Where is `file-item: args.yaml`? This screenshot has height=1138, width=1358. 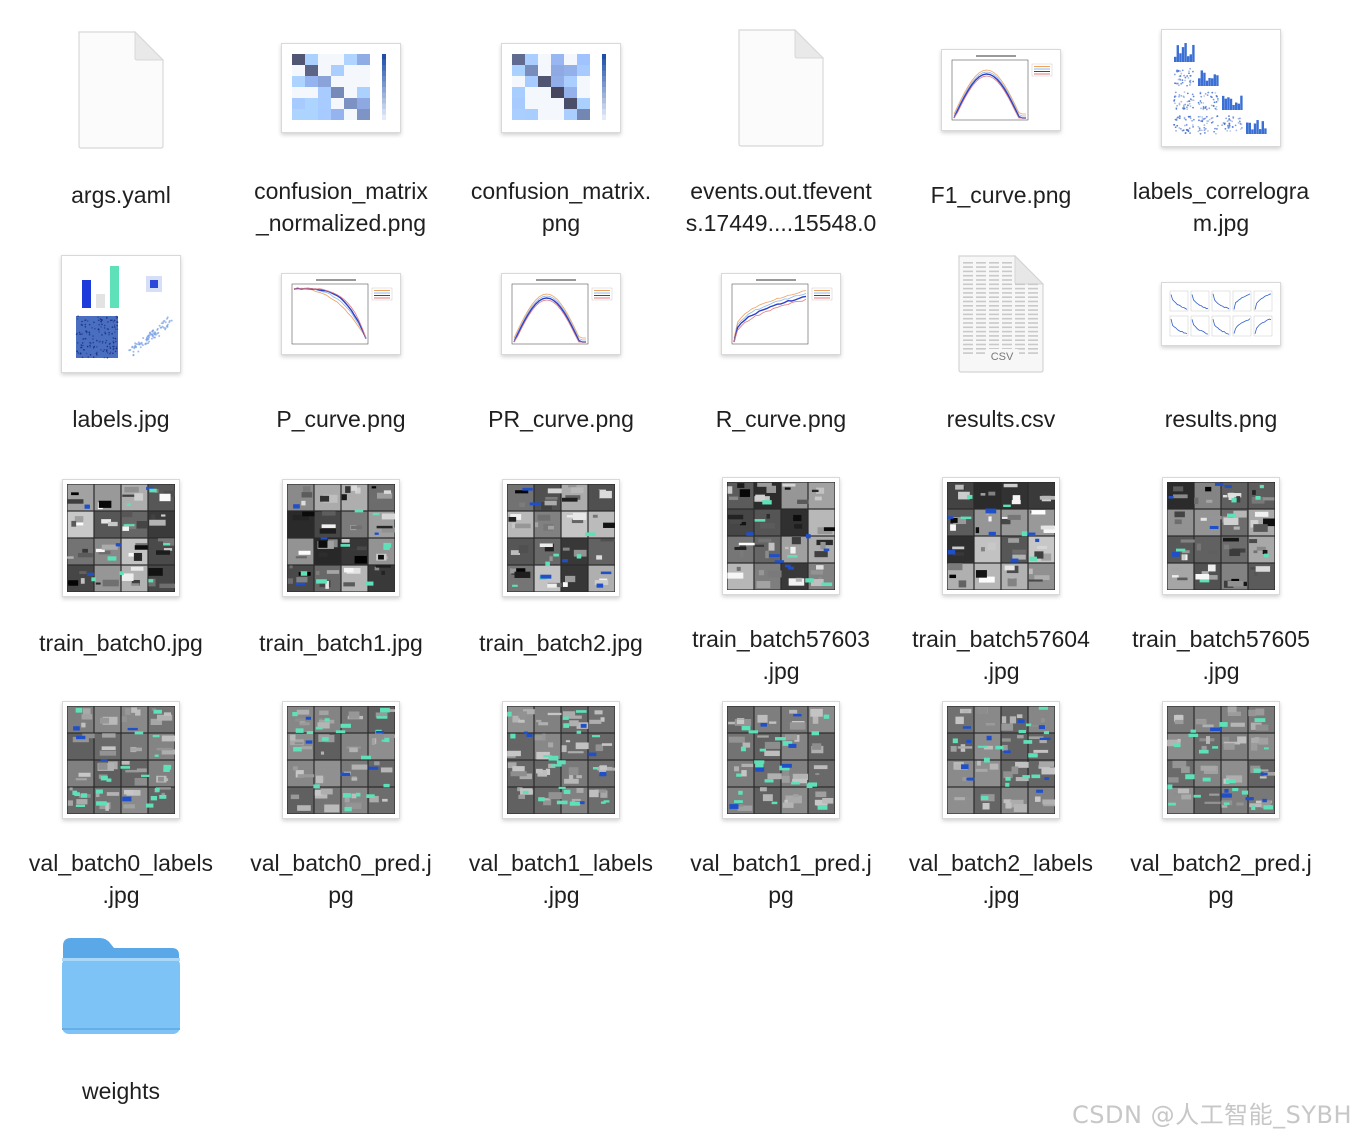 file-item: args.yaml is located at coordinates (121, 127).